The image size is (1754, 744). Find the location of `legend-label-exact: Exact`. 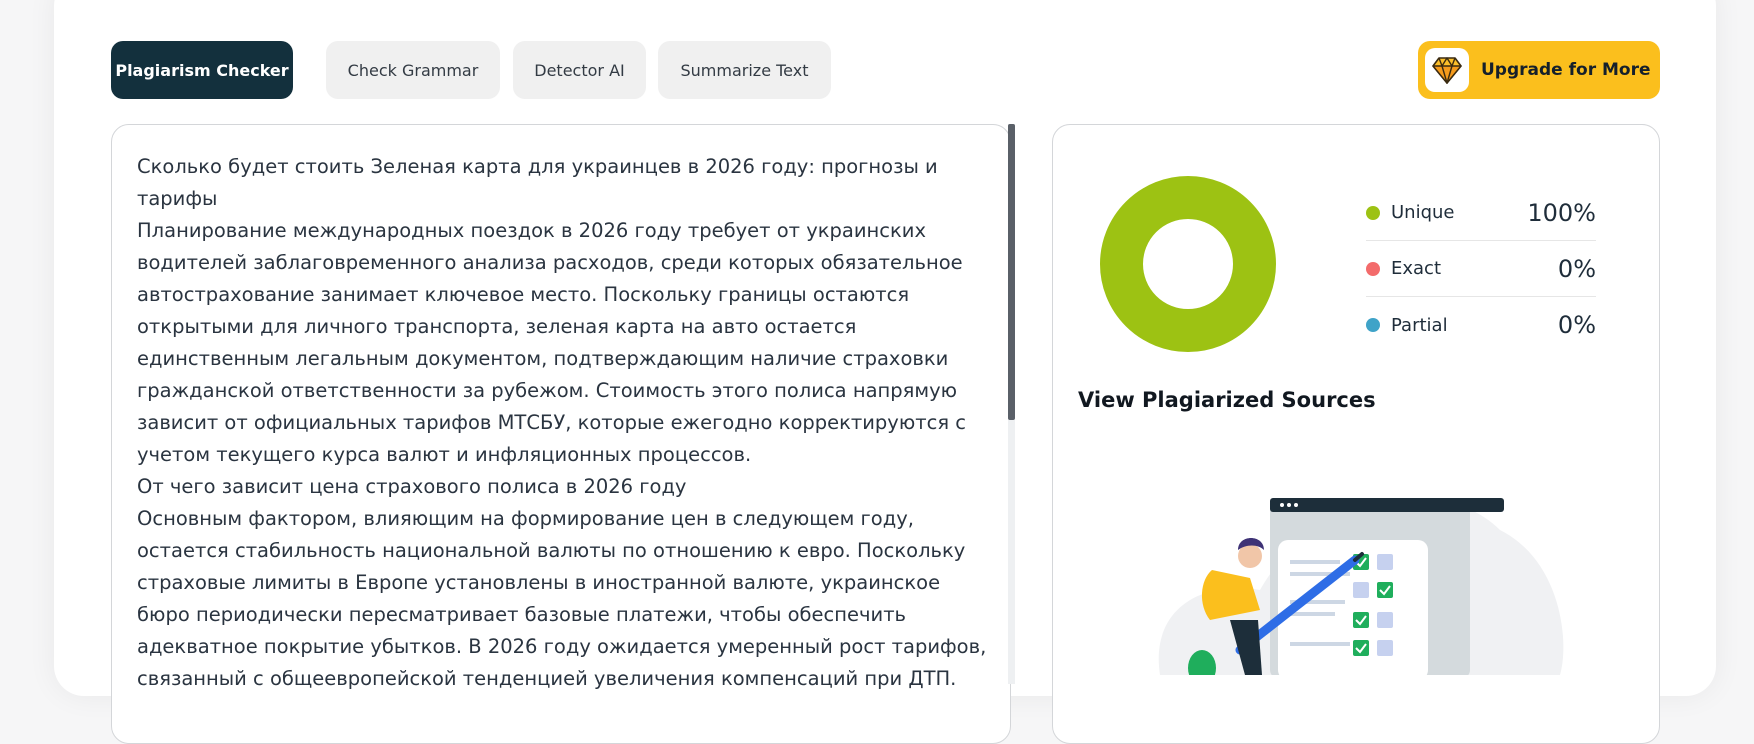

legend-label-exact: Exact is located at coordinates (1416, 268).